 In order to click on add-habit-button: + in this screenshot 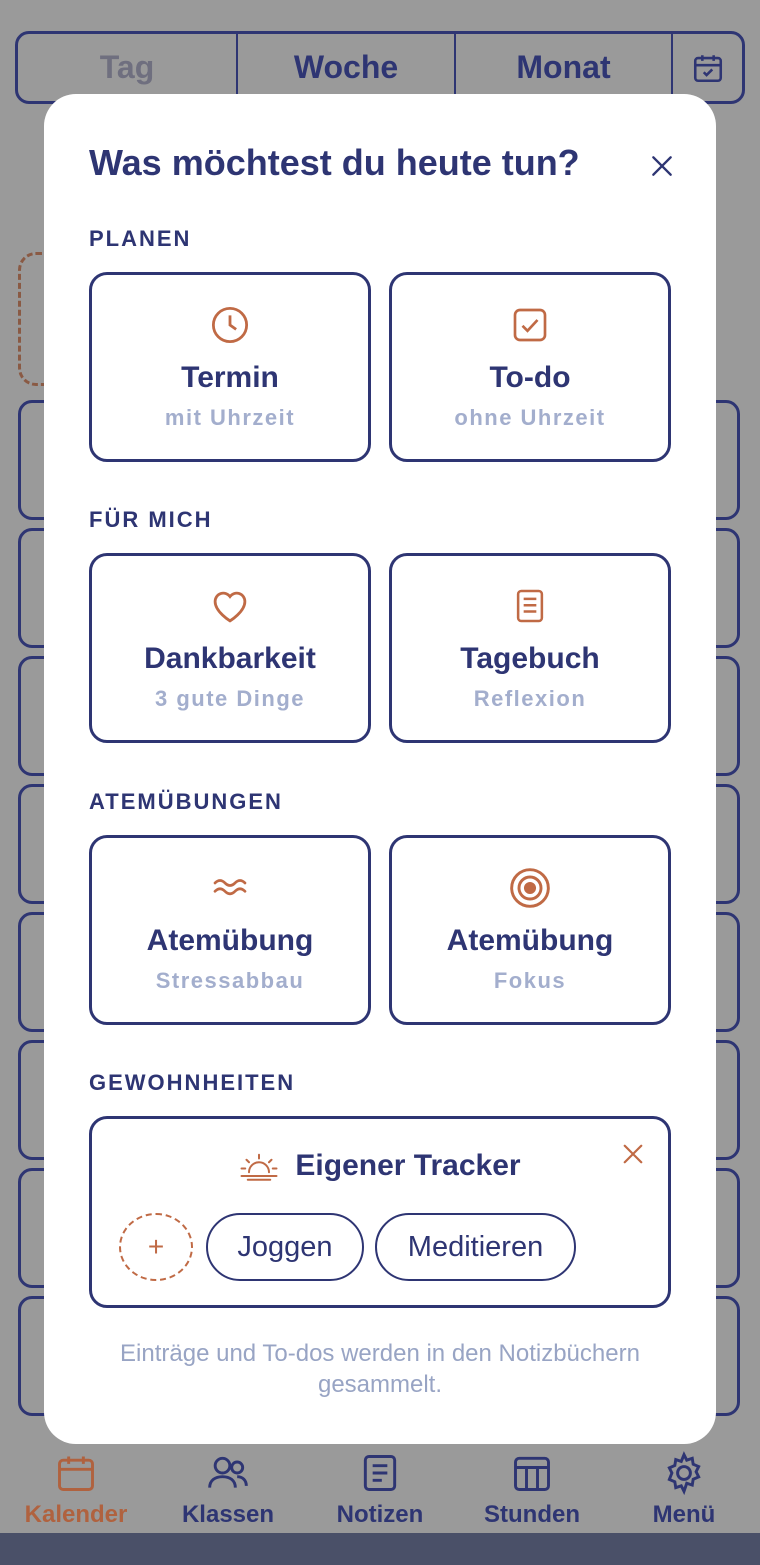, I will do `click(156, 1247)`.